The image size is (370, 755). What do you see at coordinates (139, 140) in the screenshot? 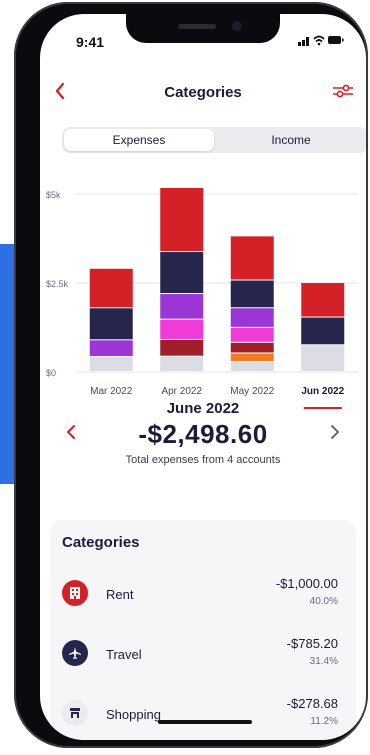
I see `segment-expenses: Expenses` at bounding box center [139, 140].